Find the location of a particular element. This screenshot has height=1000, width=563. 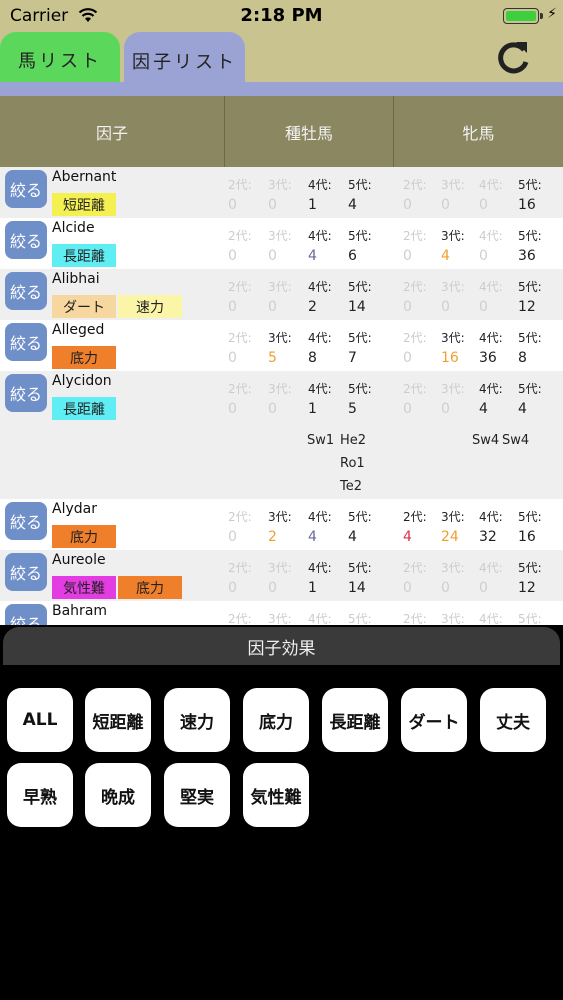

horse-name: Abernant is located at coordinates (84, 177).